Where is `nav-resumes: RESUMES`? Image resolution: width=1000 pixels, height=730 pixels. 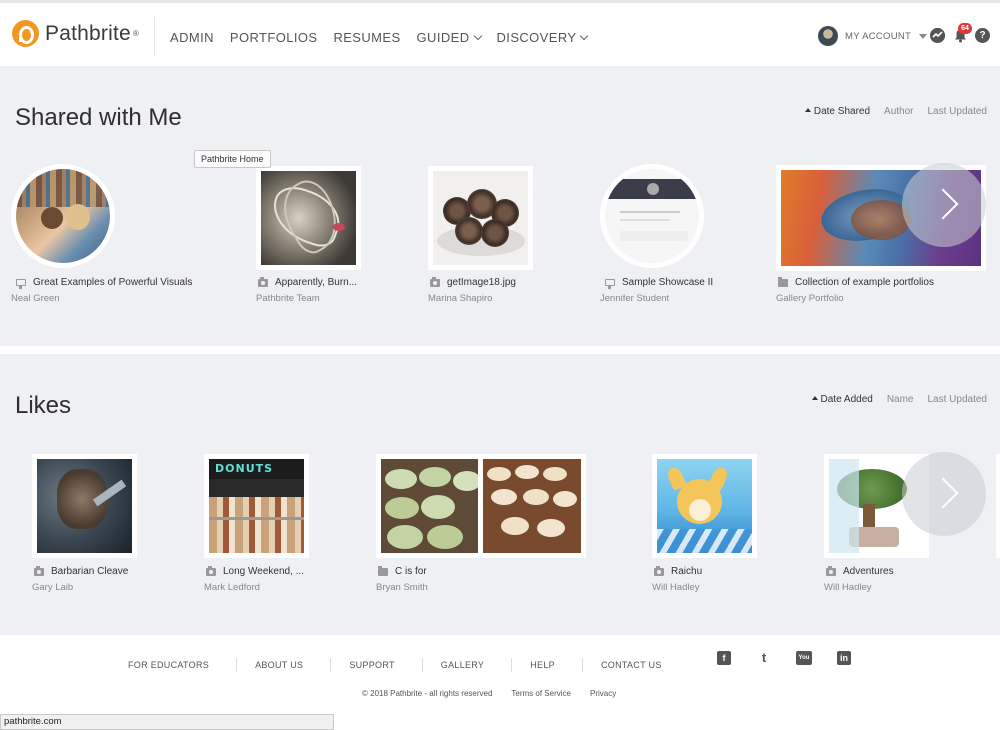
nav-resumes: RESUMES is located at coordinates (366, 37).